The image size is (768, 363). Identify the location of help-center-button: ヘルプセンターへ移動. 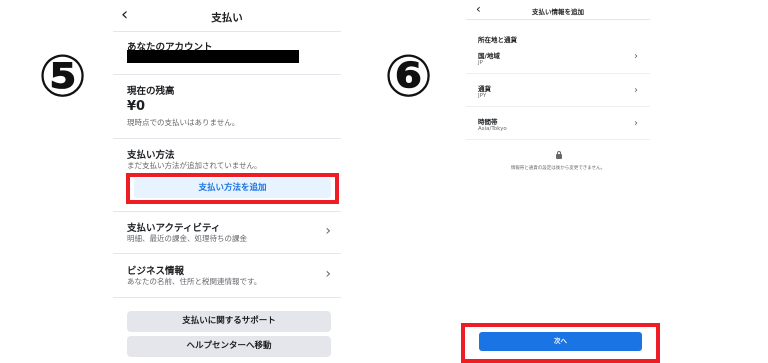
(229, 346).